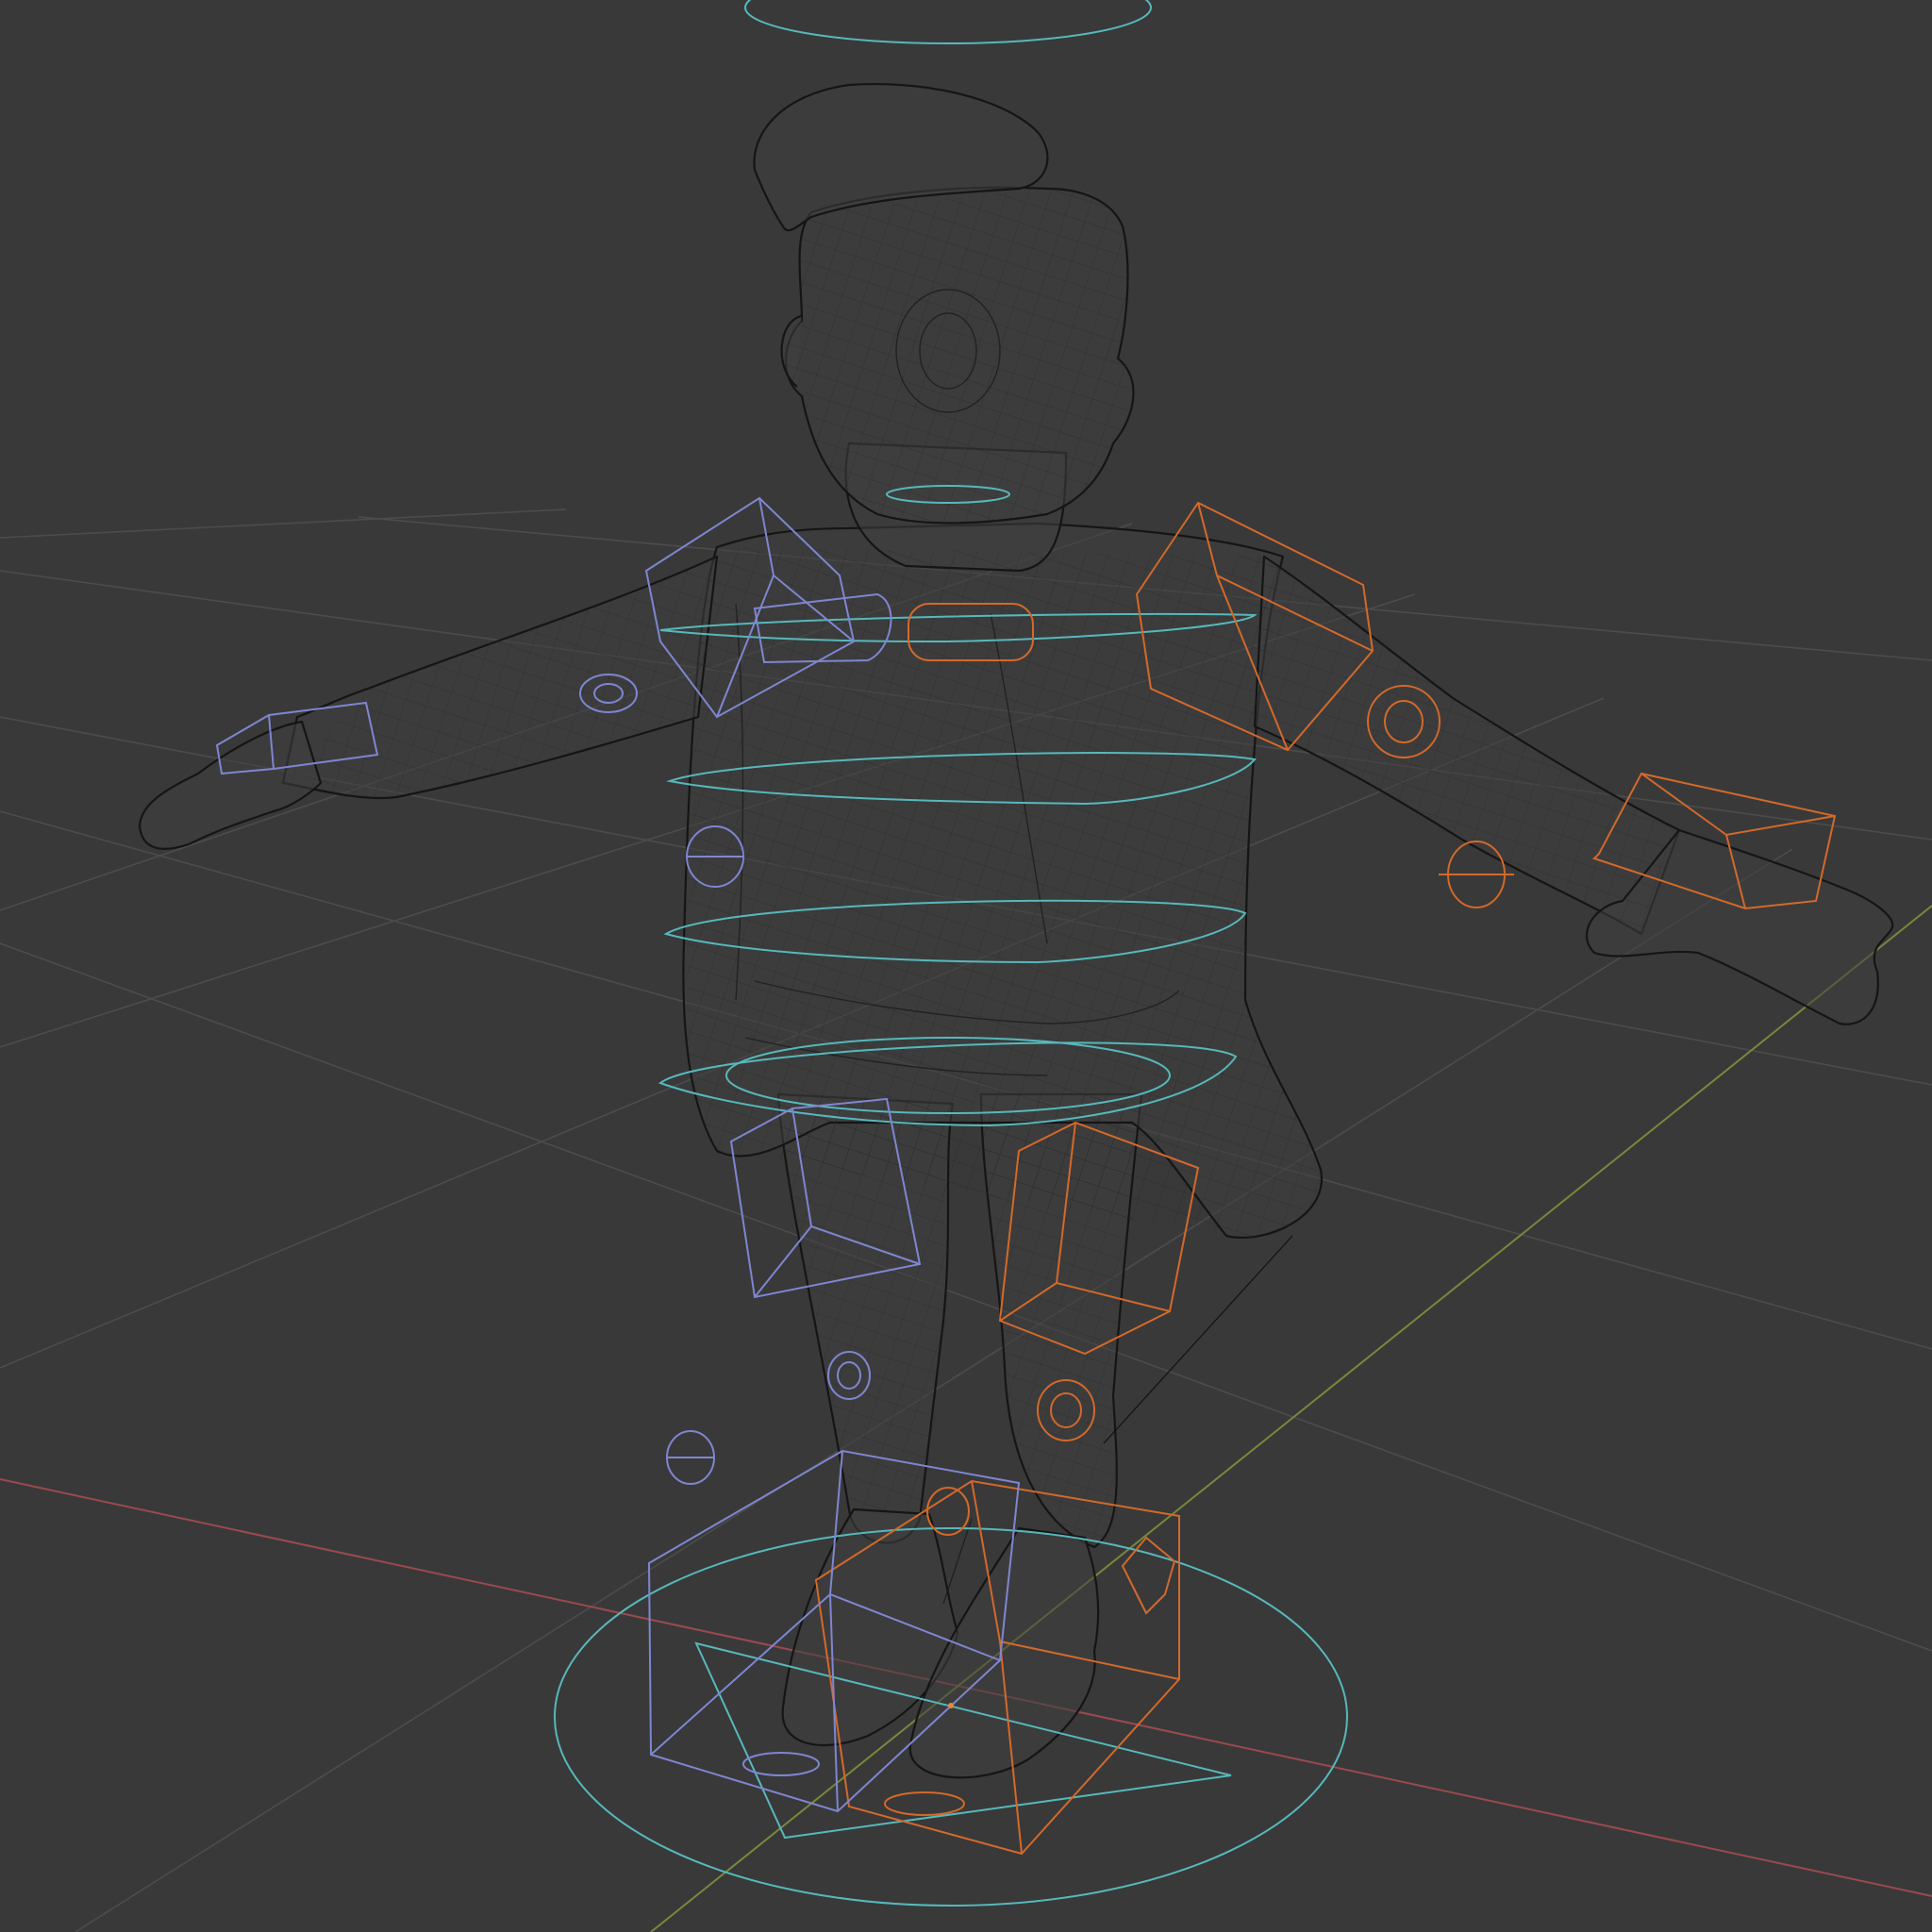 This screenshot has height=1932, width=1932. Describe the element at coordinates (1198, 1339) in the screenshot. I see `pole-relation-line` at that location.